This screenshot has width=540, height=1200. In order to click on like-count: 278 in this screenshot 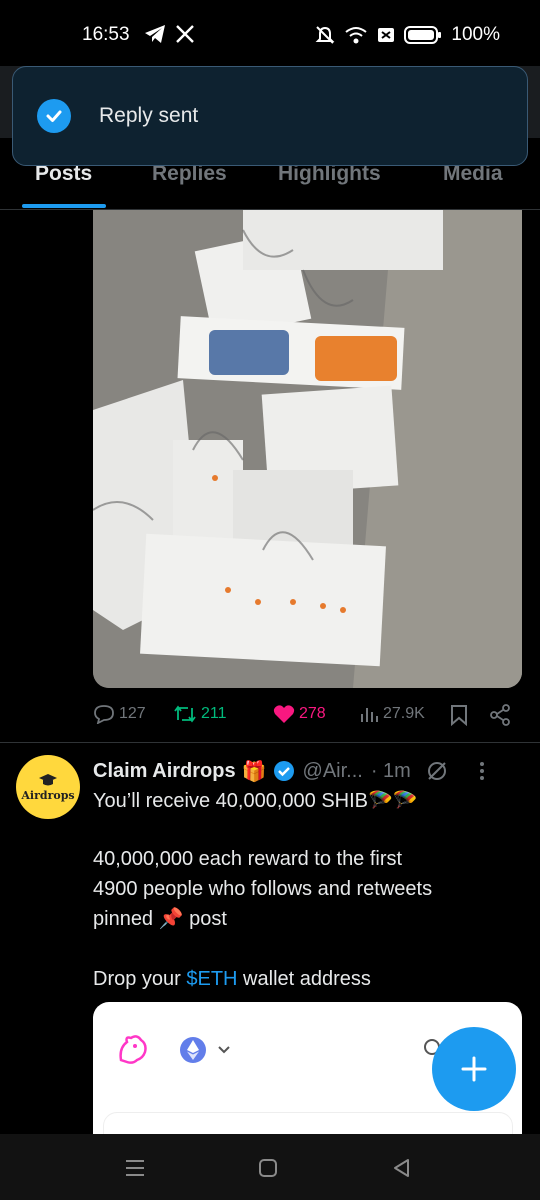, I will do `click(312, 713)`.